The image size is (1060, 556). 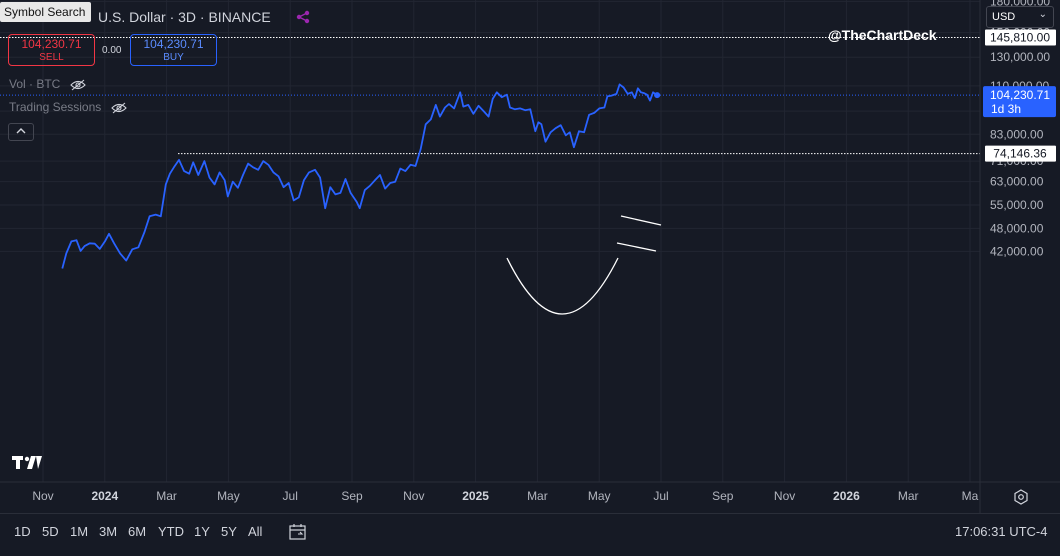 What do you see at coordinates (137, 531) in the screenshot?
I see `range-button: 6M` at bounding box center [137, 531].